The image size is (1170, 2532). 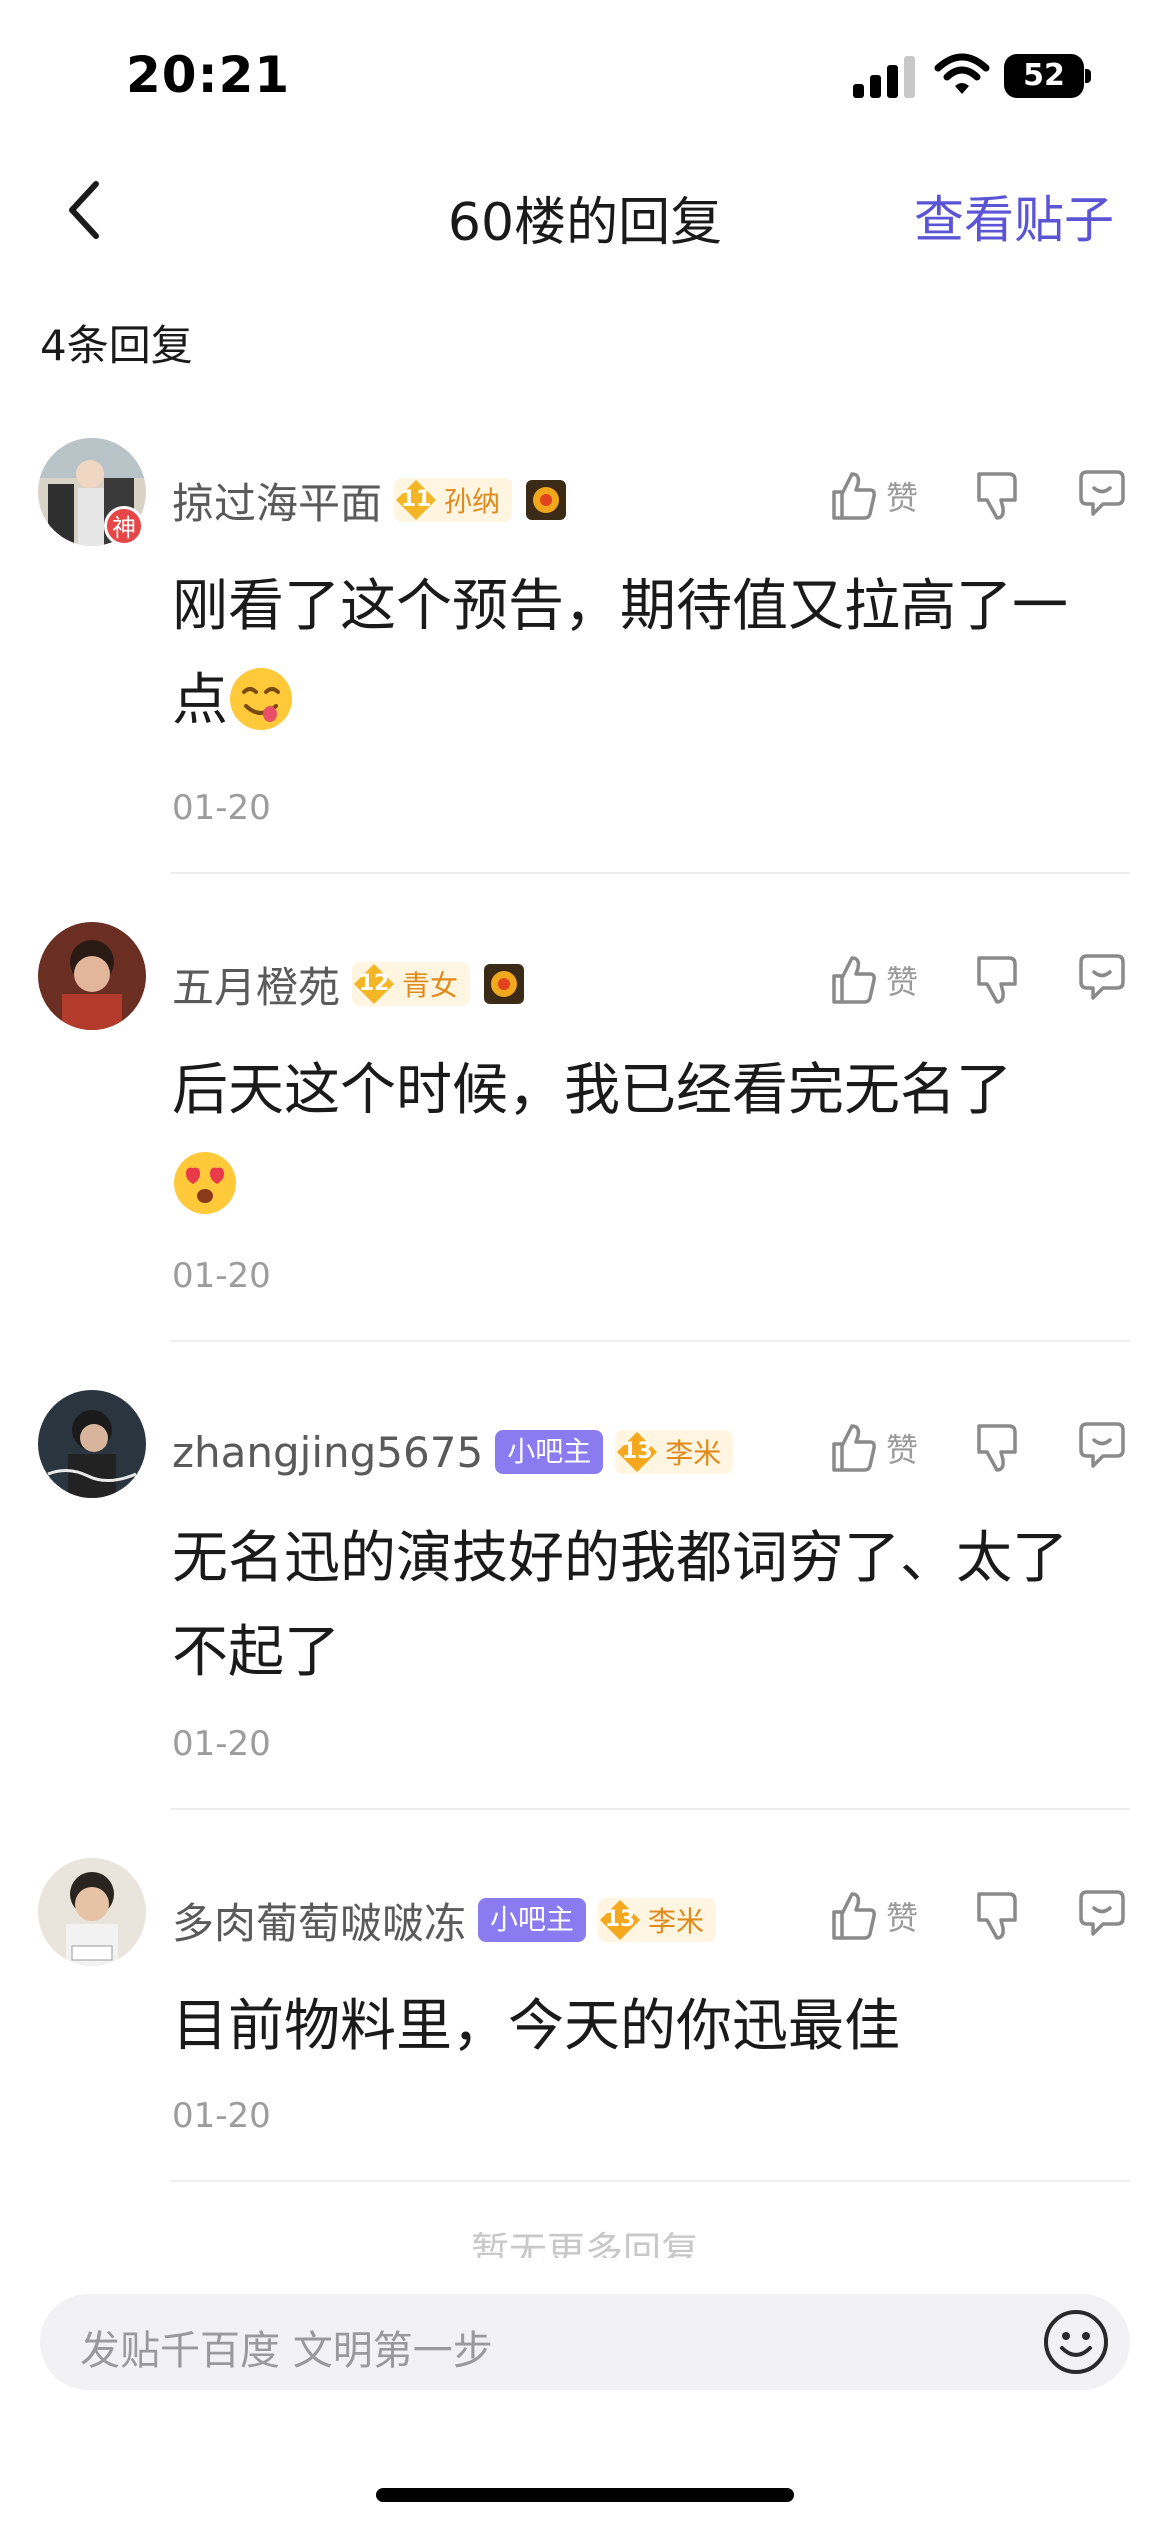 I want to click on reply-text: 目前物料里，今天的你迅最佳, so click(x=637, y=2027).